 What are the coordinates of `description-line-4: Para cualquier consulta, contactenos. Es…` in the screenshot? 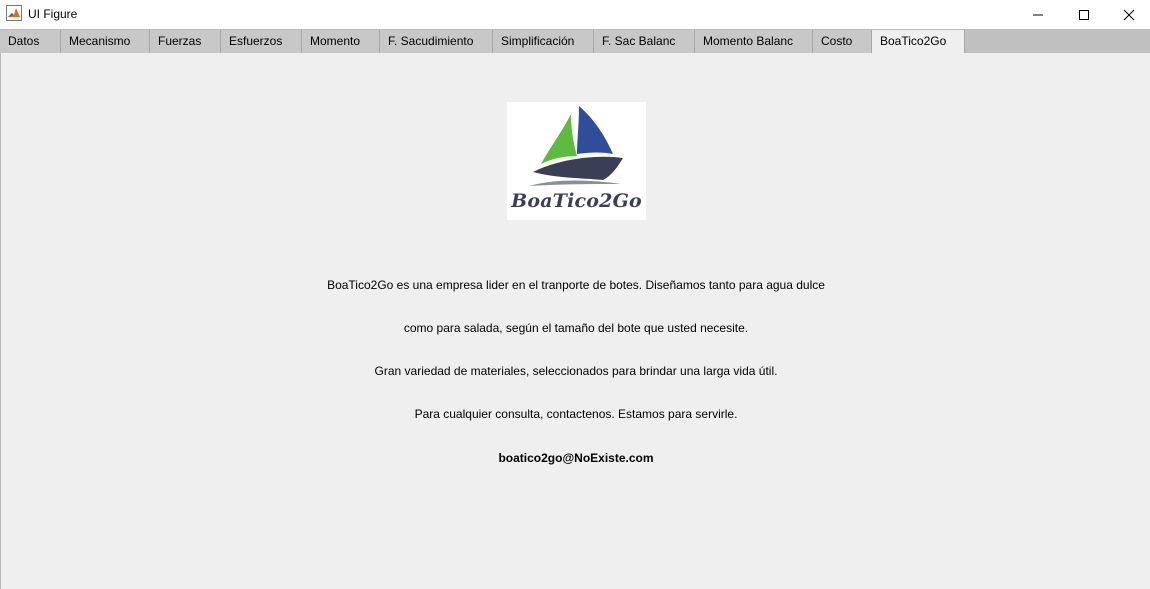 It's located at (576, 414).